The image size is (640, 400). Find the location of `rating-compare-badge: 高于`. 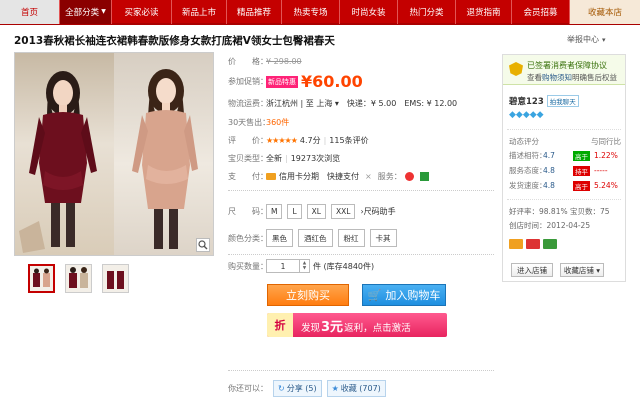

rating-compare-badge: 高于 is located at coordinates (581, 185).